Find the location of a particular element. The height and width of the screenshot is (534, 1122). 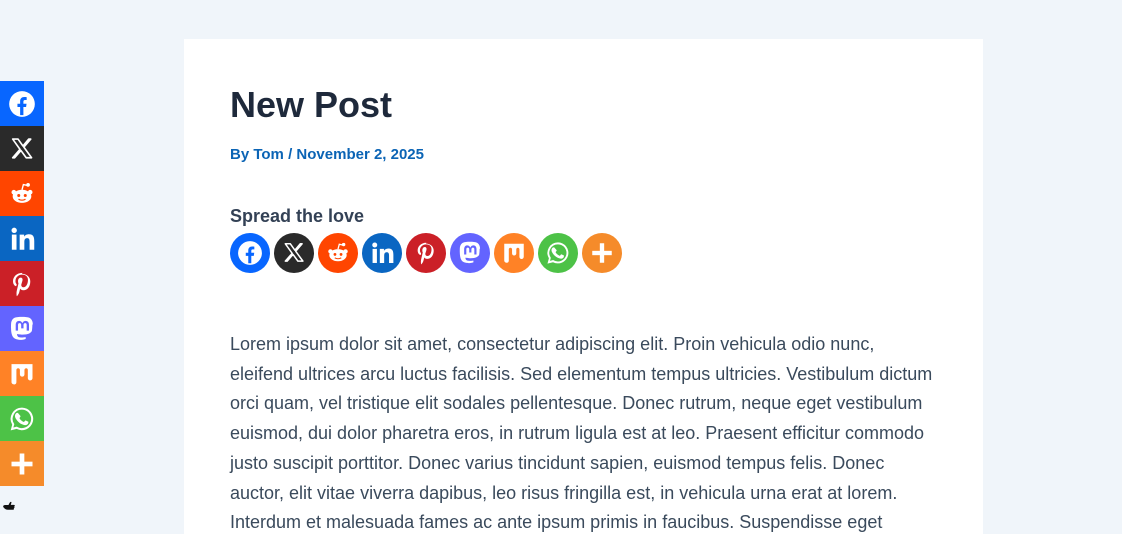

side-share-mastodon-button is located at coordinates (22, 328).